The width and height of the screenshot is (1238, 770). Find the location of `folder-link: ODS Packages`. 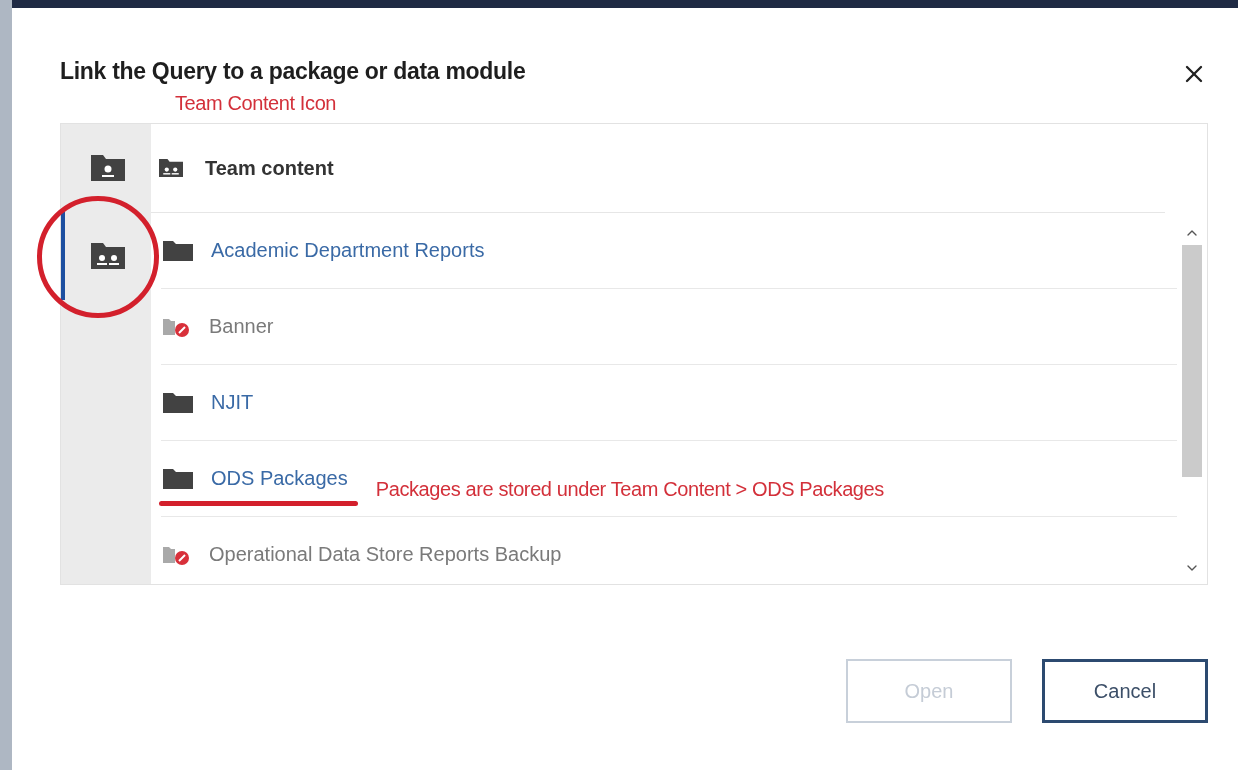

folder-link: ODS Packages is located at coordinates (279, 478).